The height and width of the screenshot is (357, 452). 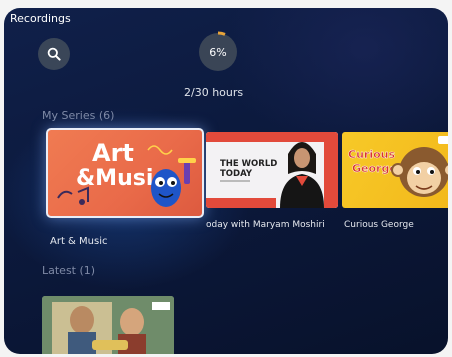 I want to click on storage-percent: 6%, so click(x=218, y=52).